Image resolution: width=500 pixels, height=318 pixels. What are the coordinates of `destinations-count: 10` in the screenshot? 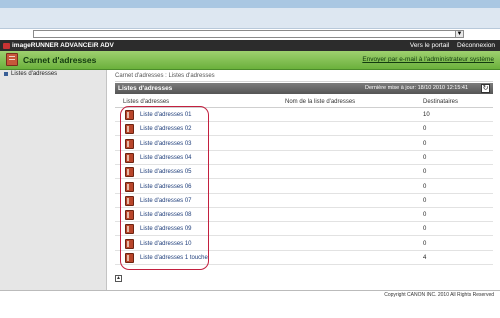 It's located at (426, 115).